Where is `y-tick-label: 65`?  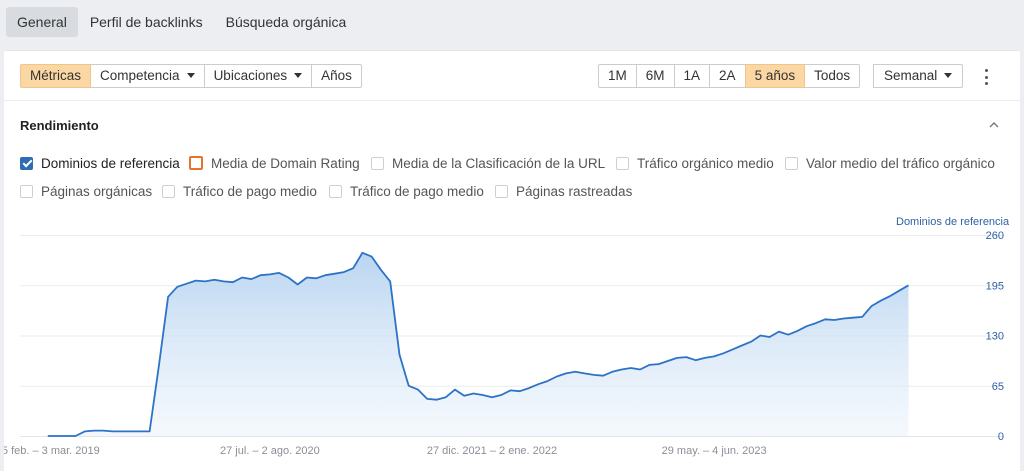
y-tick-label: 65 is located at coordinates (998, 387).